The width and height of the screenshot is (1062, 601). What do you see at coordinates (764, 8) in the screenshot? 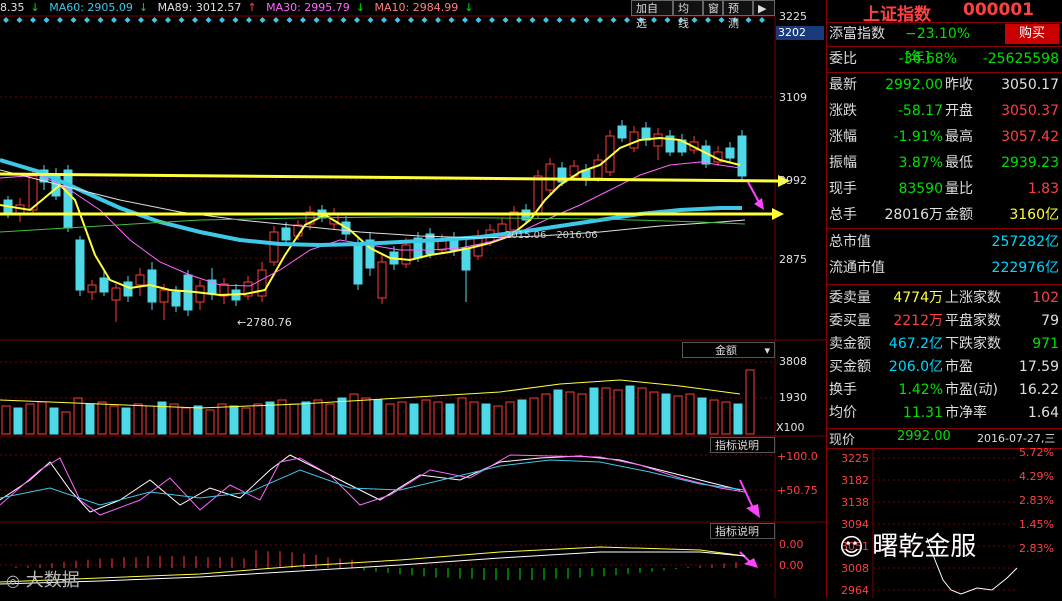
I see `play-icon: ▶` at bounding box center [764, 8].